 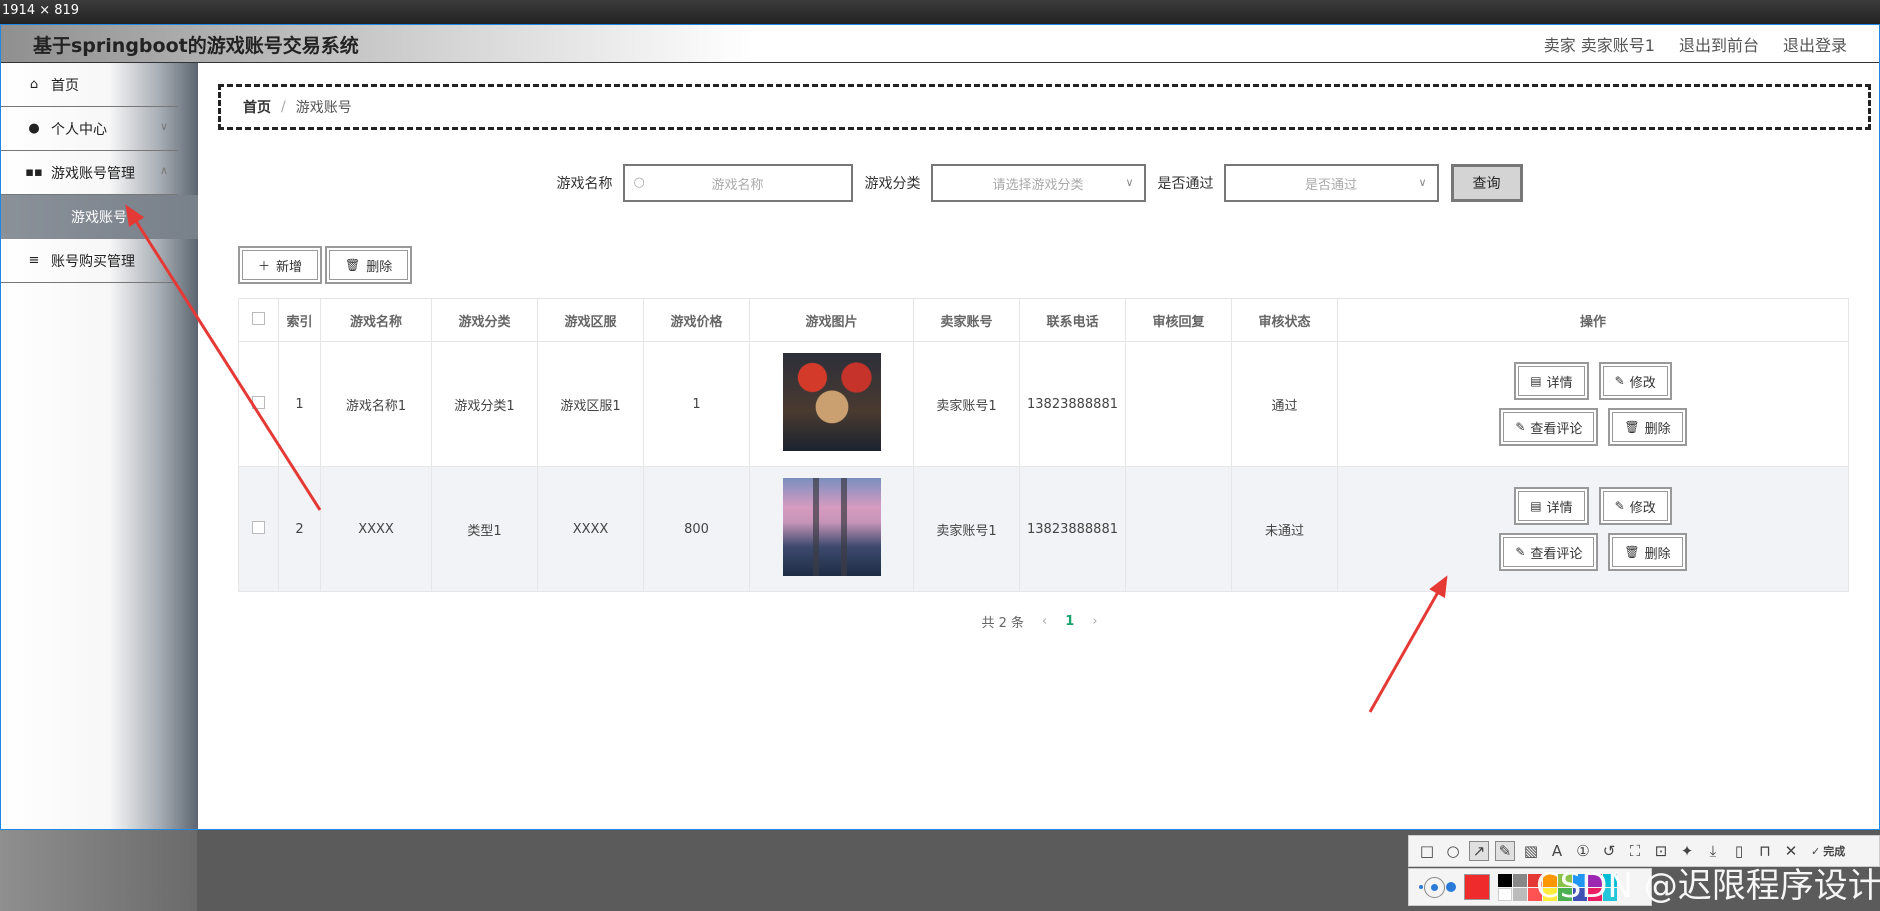 I want to click on column-header: 游戏图片, so click(x=831, y=320).